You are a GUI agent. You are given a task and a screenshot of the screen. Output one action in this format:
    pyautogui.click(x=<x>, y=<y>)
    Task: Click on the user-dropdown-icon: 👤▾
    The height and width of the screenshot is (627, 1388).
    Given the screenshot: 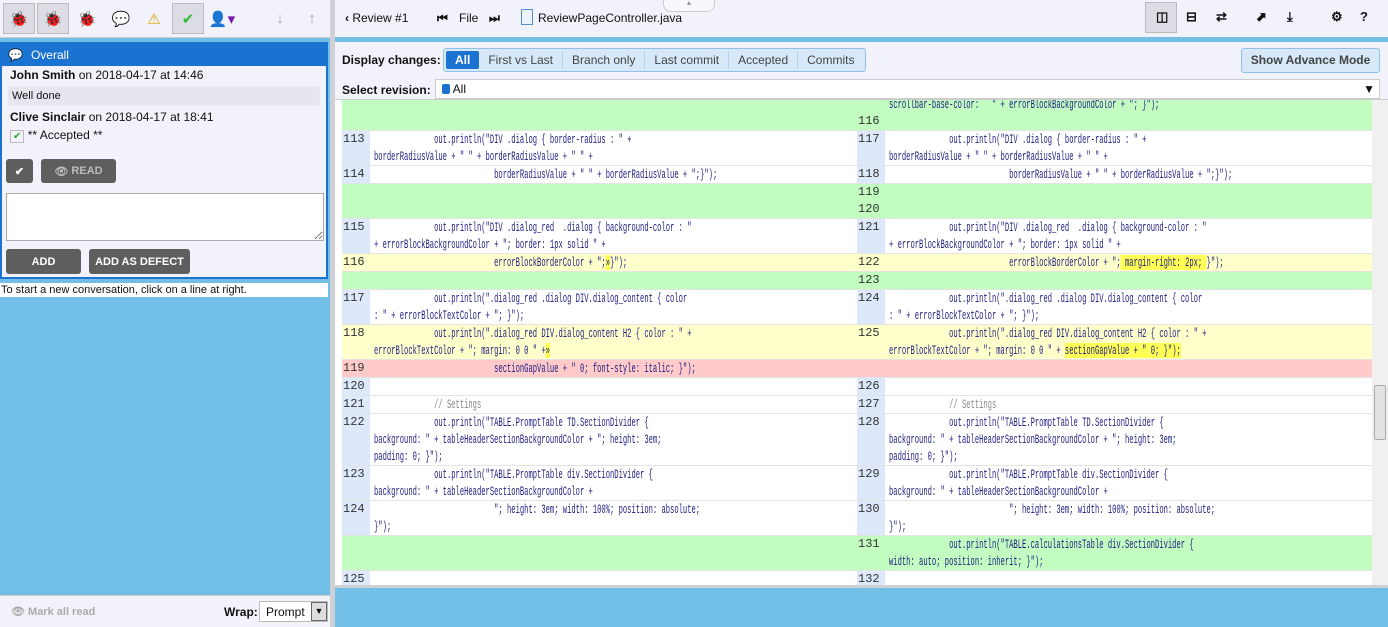 What is the action you would take?
    pyautogui.click(x=222, y=18)
    